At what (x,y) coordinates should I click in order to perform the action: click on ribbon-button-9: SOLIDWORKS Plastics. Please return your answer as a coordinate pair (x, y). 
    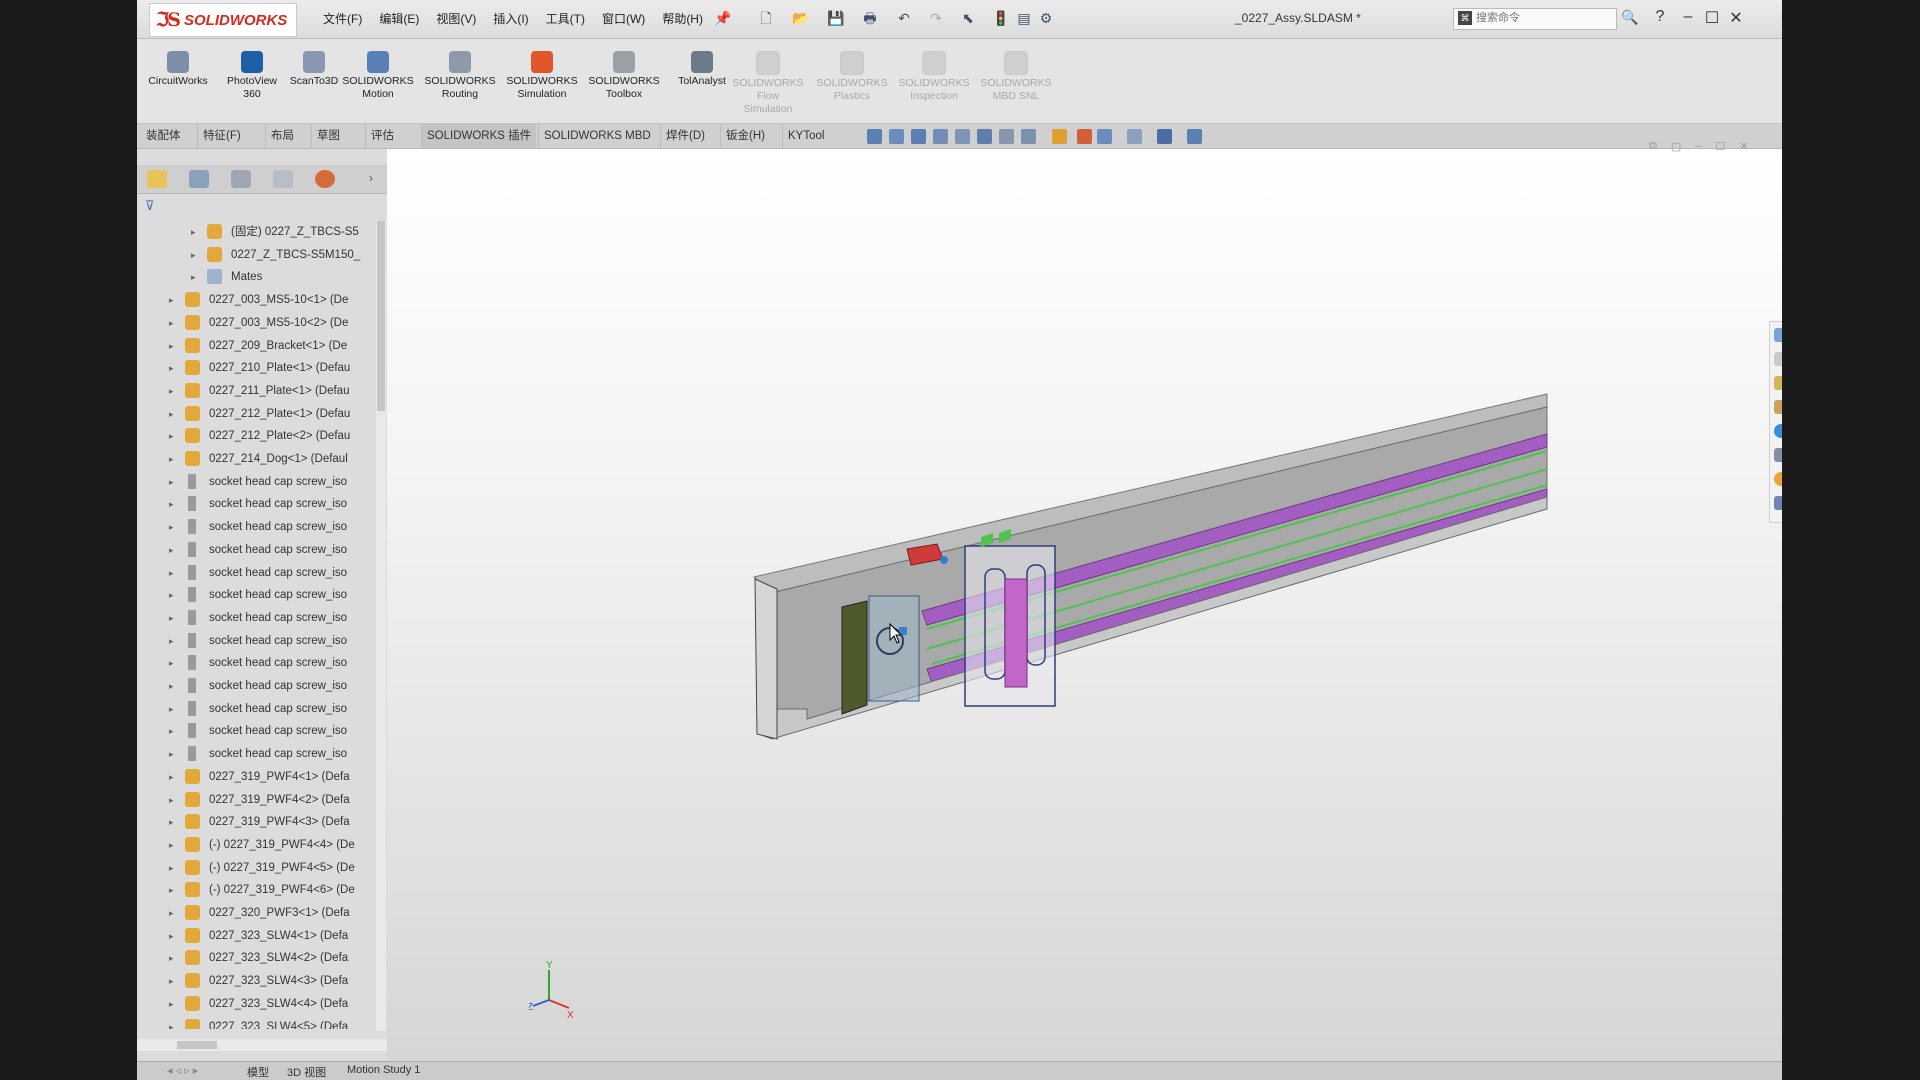
    Looking at the image, I should click on (852, 77).